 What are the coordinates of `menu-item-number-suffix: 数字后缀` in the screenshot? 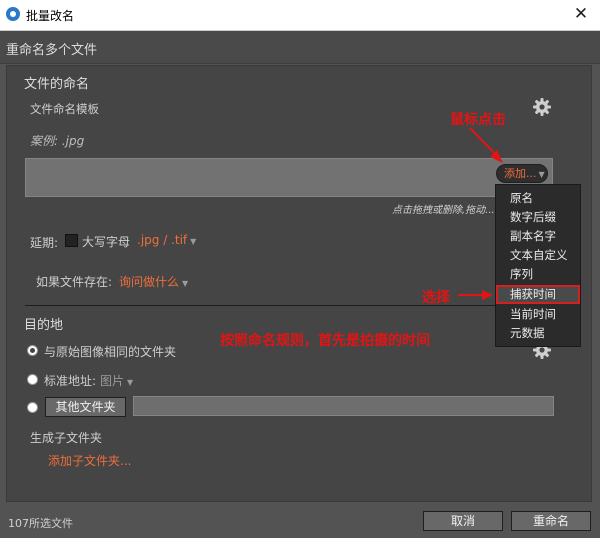 It's located at (538, 217).